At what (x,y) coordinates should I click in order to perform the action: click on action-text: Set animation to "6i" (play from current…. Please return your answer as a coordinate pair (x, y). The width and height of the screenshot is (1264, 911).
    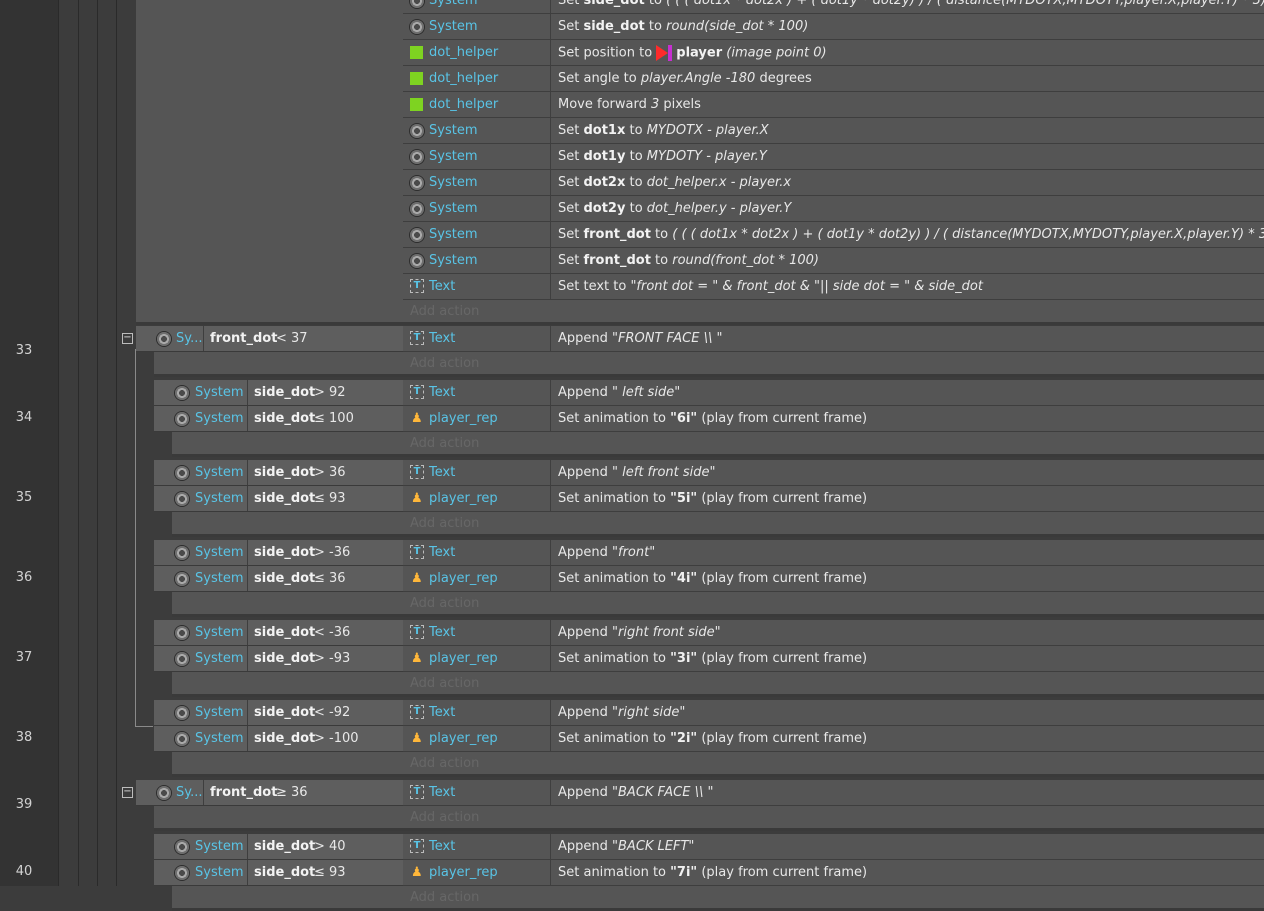
    Looking at the image, I should click on (712, 418).